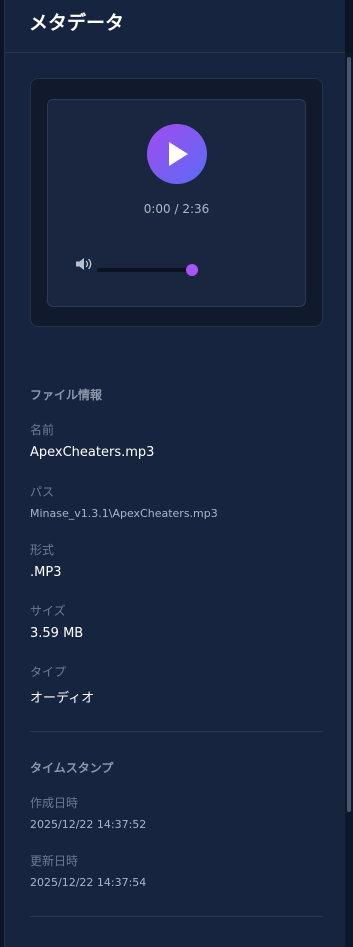 This screenshot has width=353, height=947. What do you see at coordinates (77, 22) in the screenshot?
I see `panel-title: メタデータ` at bounding box center [77, 22].